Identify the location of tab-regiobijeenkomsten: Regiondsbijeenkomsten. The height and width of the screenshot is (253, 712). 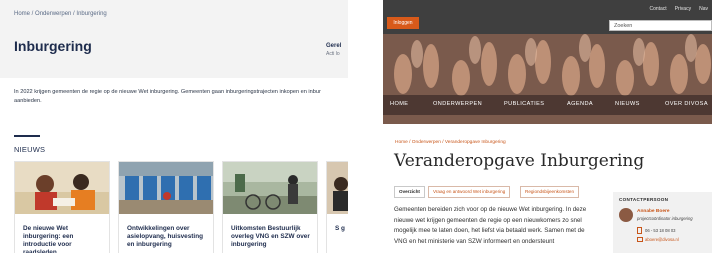
(550, 192).